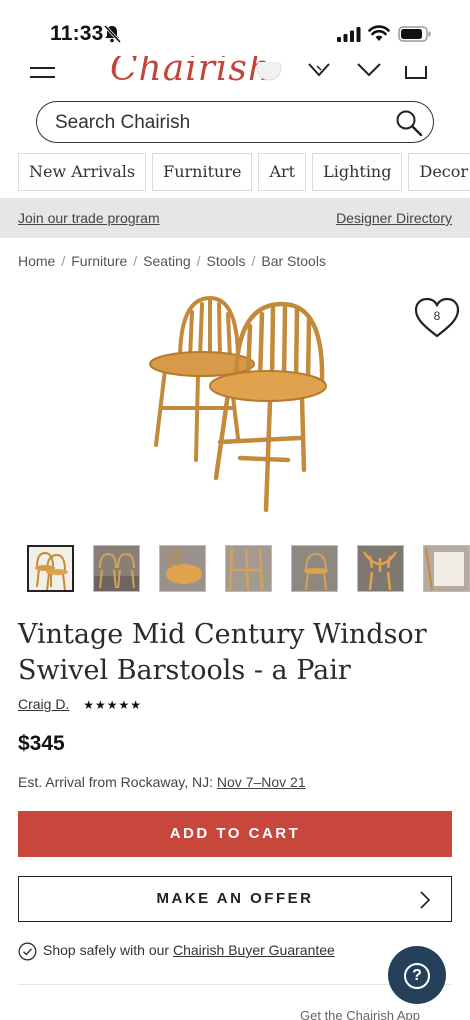  What do you see at coordinates (269, 76) in the screenshot?
I see `account-icon` at bounding box center [269, 76].